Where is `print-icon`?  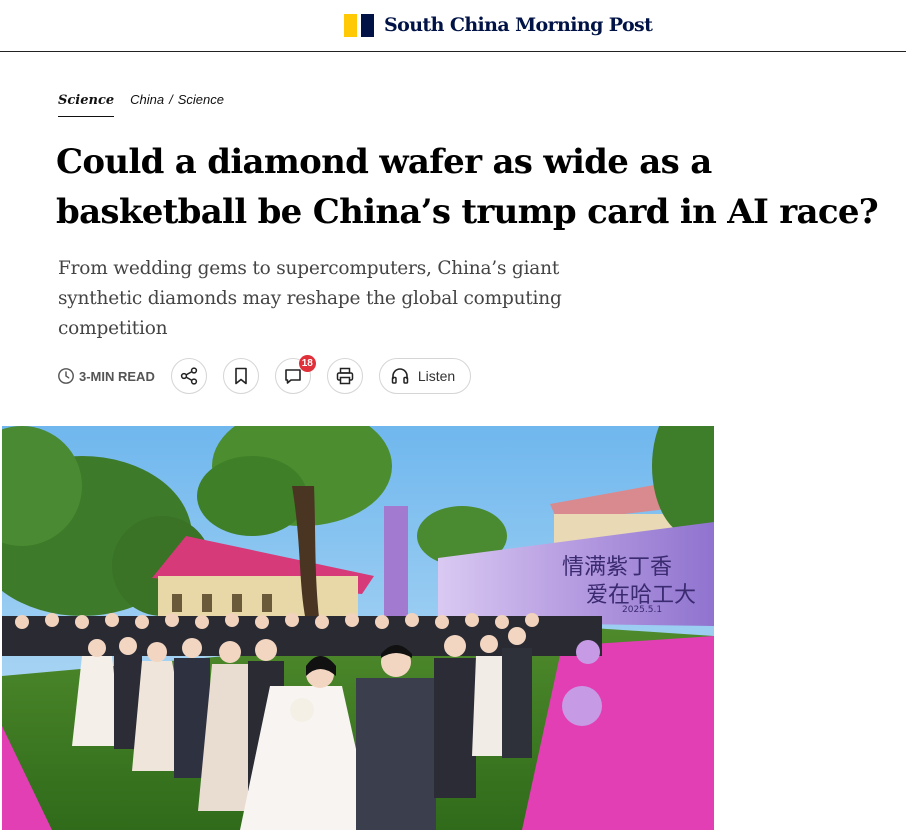 print-icon is located at coordinates (345, 376).